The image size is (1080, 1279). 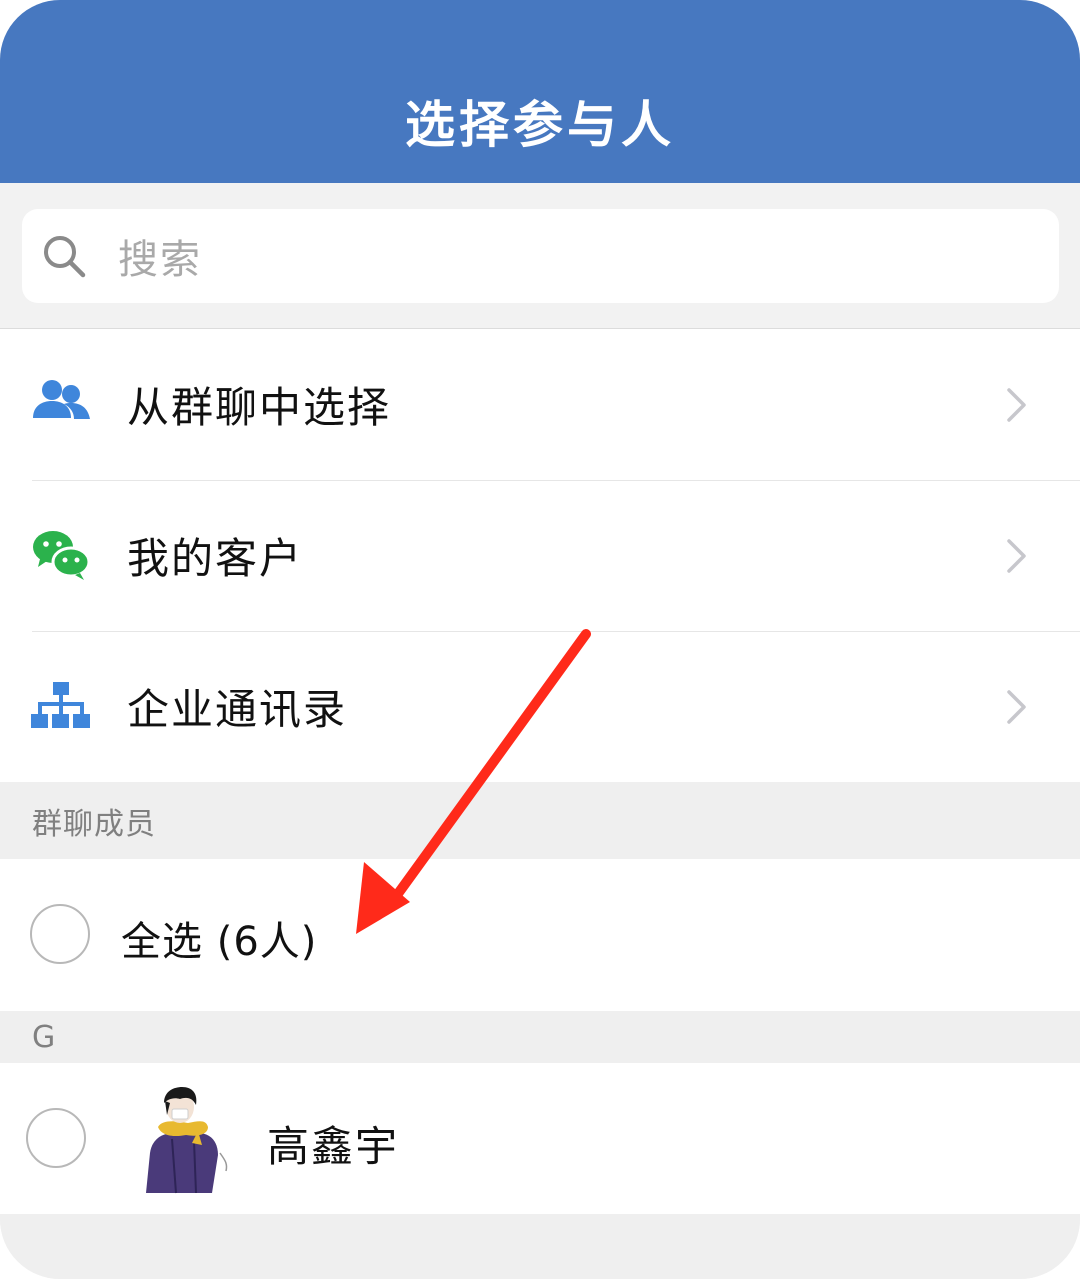 I want to click on search-placeholder: 搜索, so click(x=160, y=260).